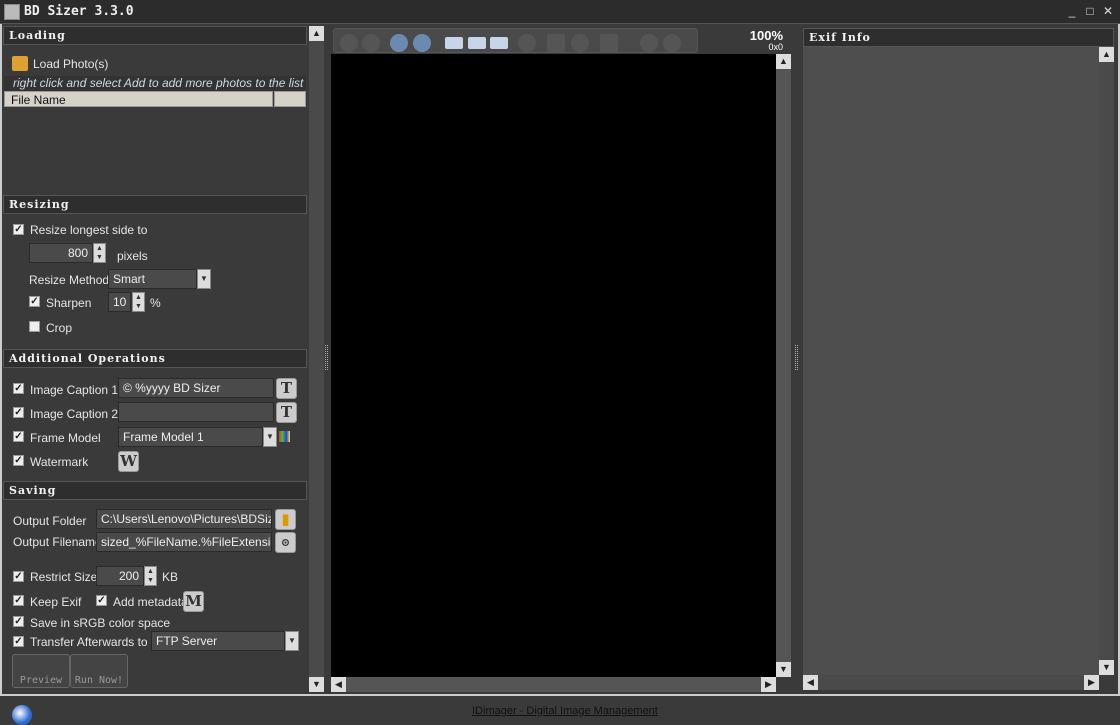 Image resolution: width=1120 pixels, height=725 pixels. I want to click on frame-label: Frame Model, so click(65, 438).